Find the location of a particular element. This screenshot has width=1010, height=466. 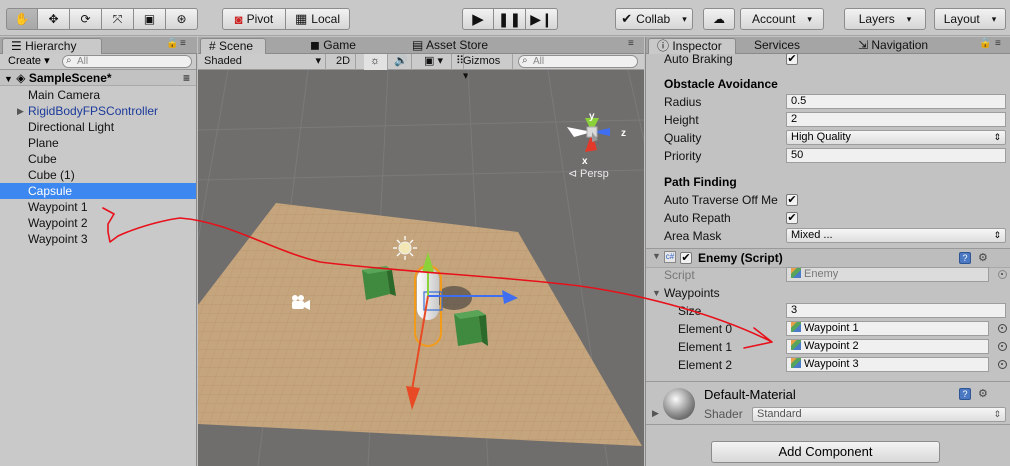

element-1-field: Waypoint 2 is located at coordinates (887, 346).